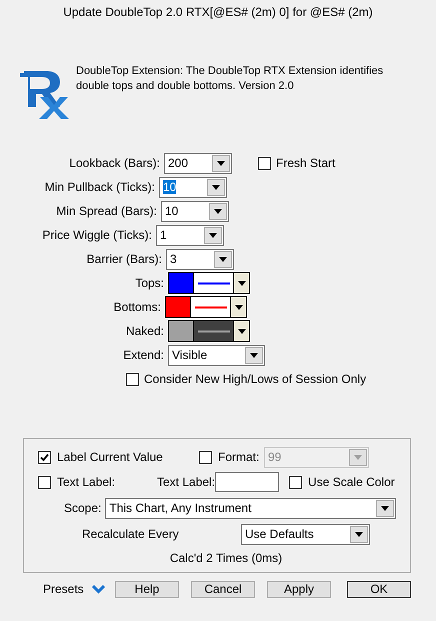 This screenshot has width=436, height=621. What do you see at coordinates (216, 355) in the screenshot?
I see `dropdown: Visible` at bounding box center [216, 355].